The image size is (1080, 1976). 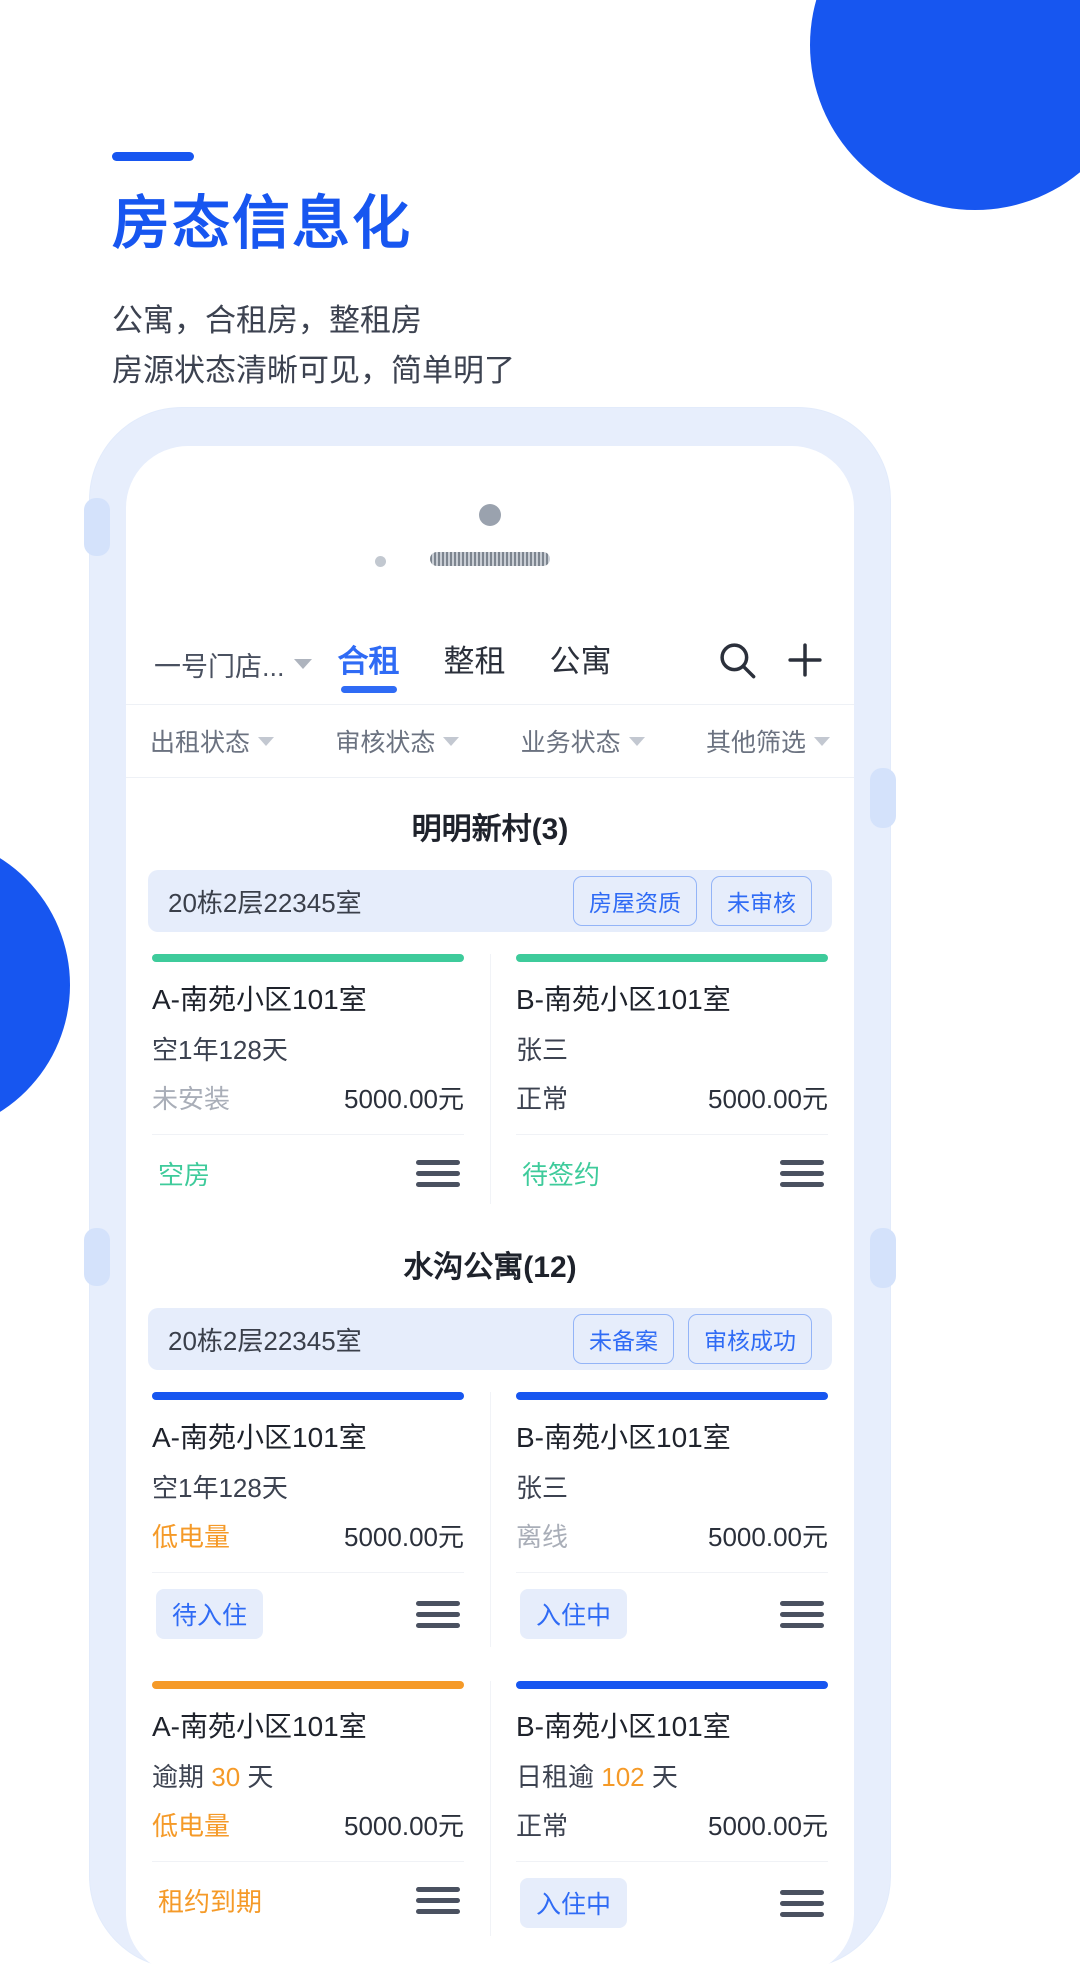 I want to click on room-footer: 离线 5000.00元, so click(x=672, y=1544).